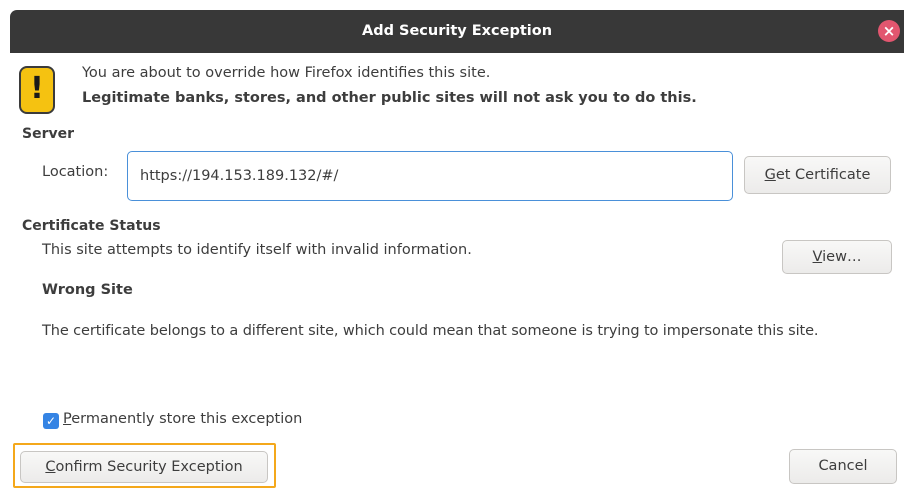 The width and height of the screenshot is (904, 492). I want to click on permanent-store-checkbox: ✓, so click(51, 421).